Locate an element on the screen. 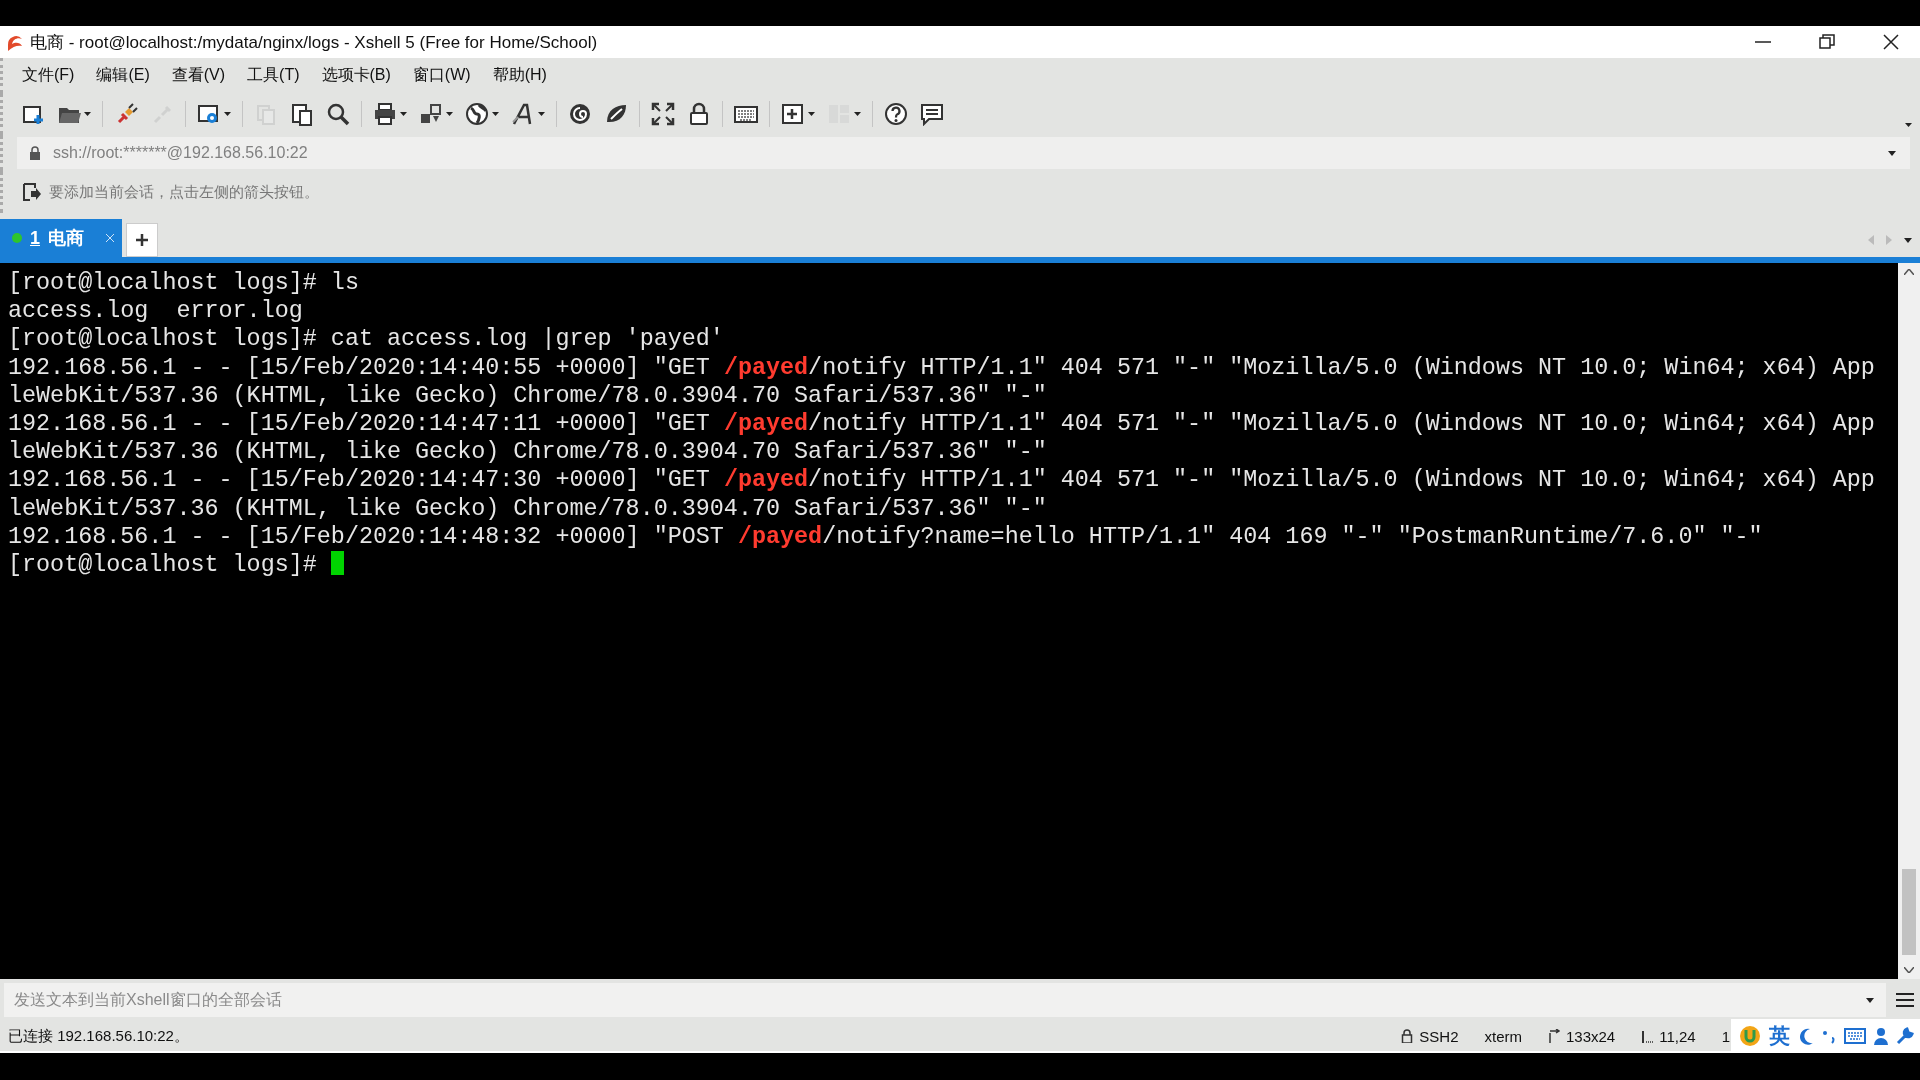 This screenshot has height=1080, width=1920. terminal-line: [root@localhost logs]# cat access.log |grep 'payed' is located at coordinates (366, 339).